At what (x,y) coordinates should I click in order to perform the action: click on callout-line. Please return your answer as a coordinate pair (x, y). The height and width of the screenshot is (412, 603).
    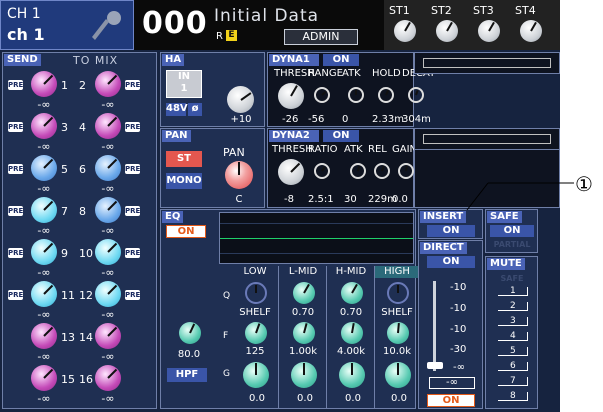
    Looking at the image, I should click on (520, 196).